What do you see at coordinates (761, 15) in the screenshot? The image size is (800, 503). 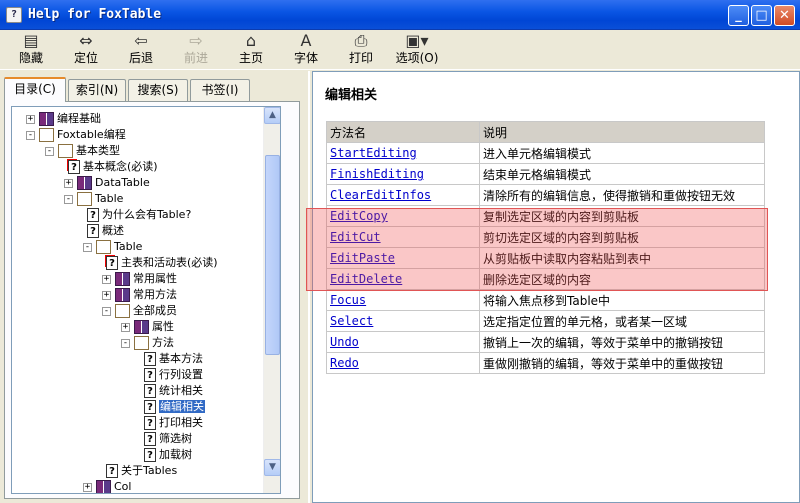 I see `maximize-button: □` at bounding box center [761, 15].